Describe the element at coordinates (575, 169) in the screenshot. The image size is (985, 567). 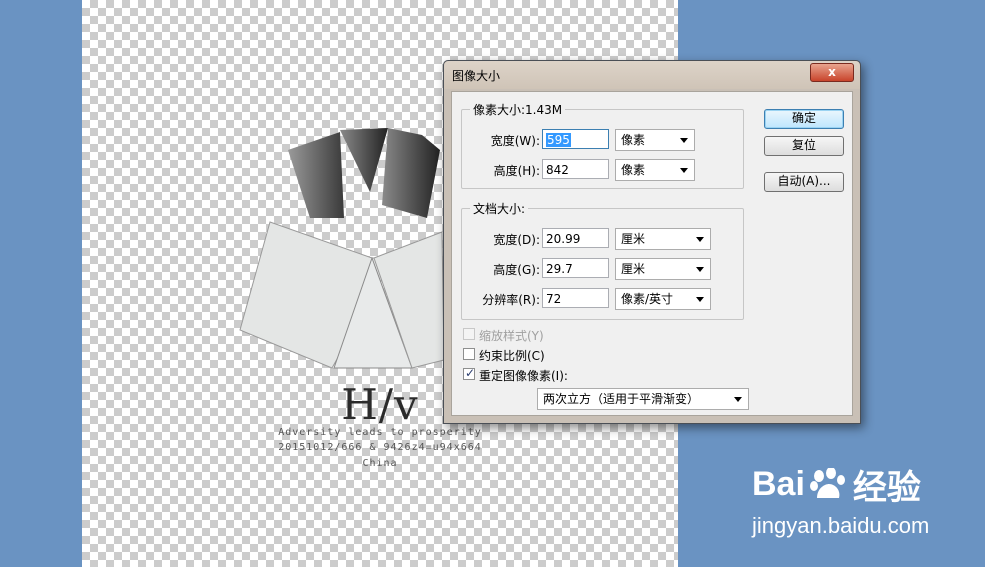
I see `pixel-height-input: 842` at that location.